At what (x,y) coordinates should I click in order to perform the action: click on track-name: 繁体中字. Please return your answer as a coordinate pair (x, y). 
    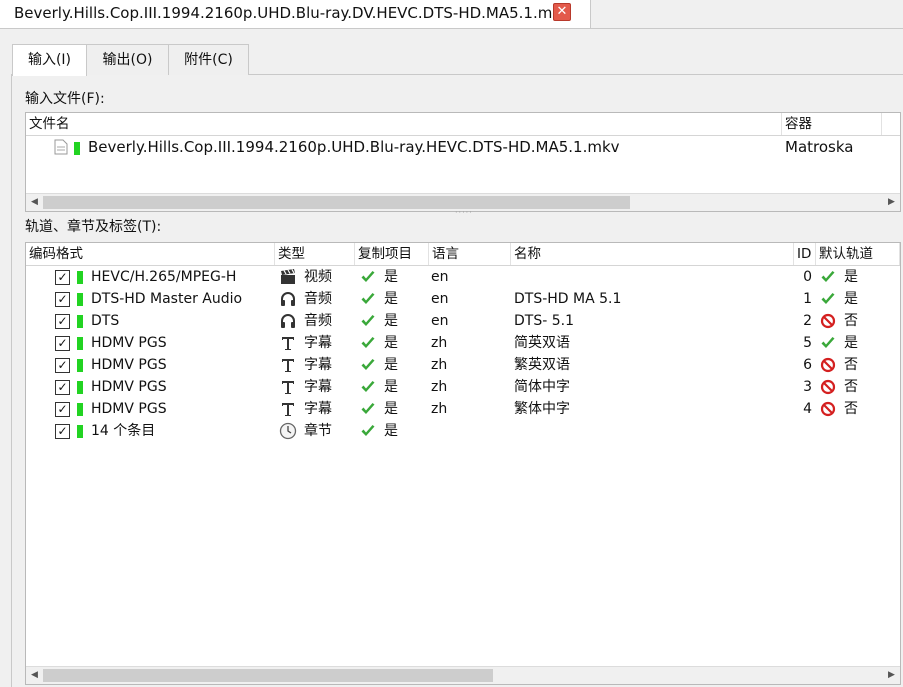
    Looking at the image, I should click on (542, 409).